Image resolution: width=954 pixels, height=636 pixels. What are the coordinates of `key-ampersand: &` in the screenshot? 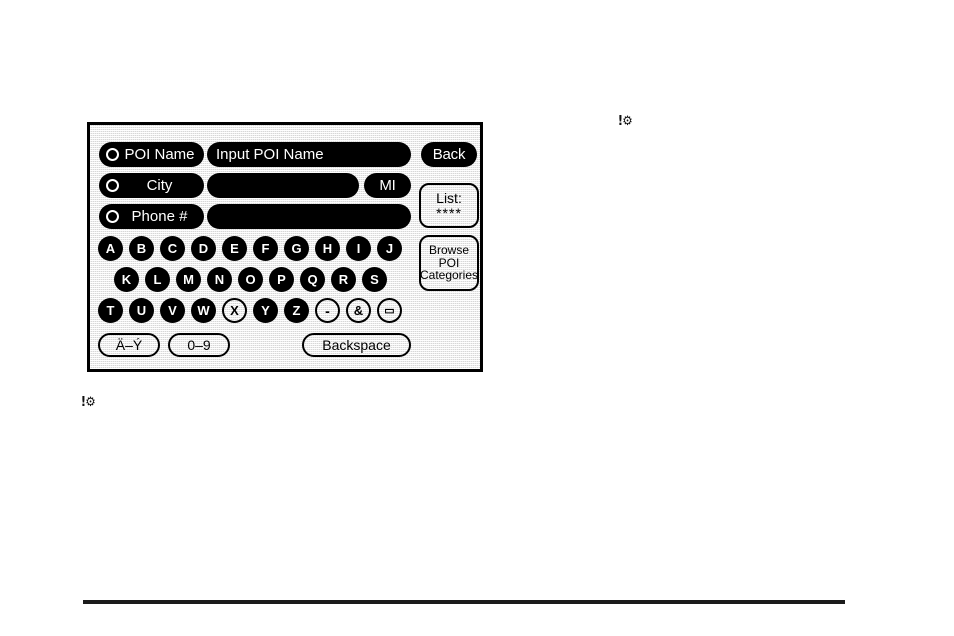 It's located at (358, 310).